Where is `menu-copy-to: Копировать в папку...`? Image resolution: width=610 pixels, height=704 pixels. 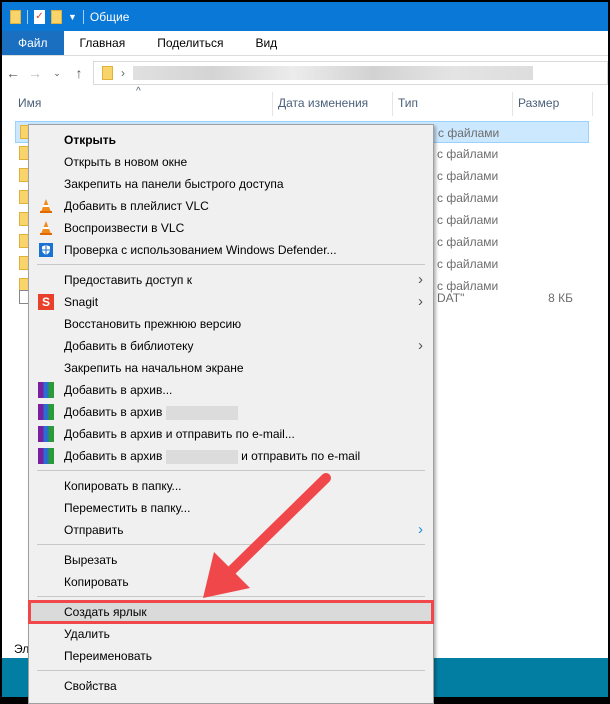
menu-copy-to: Копировать в папку... is located at coordinates (231, 486).